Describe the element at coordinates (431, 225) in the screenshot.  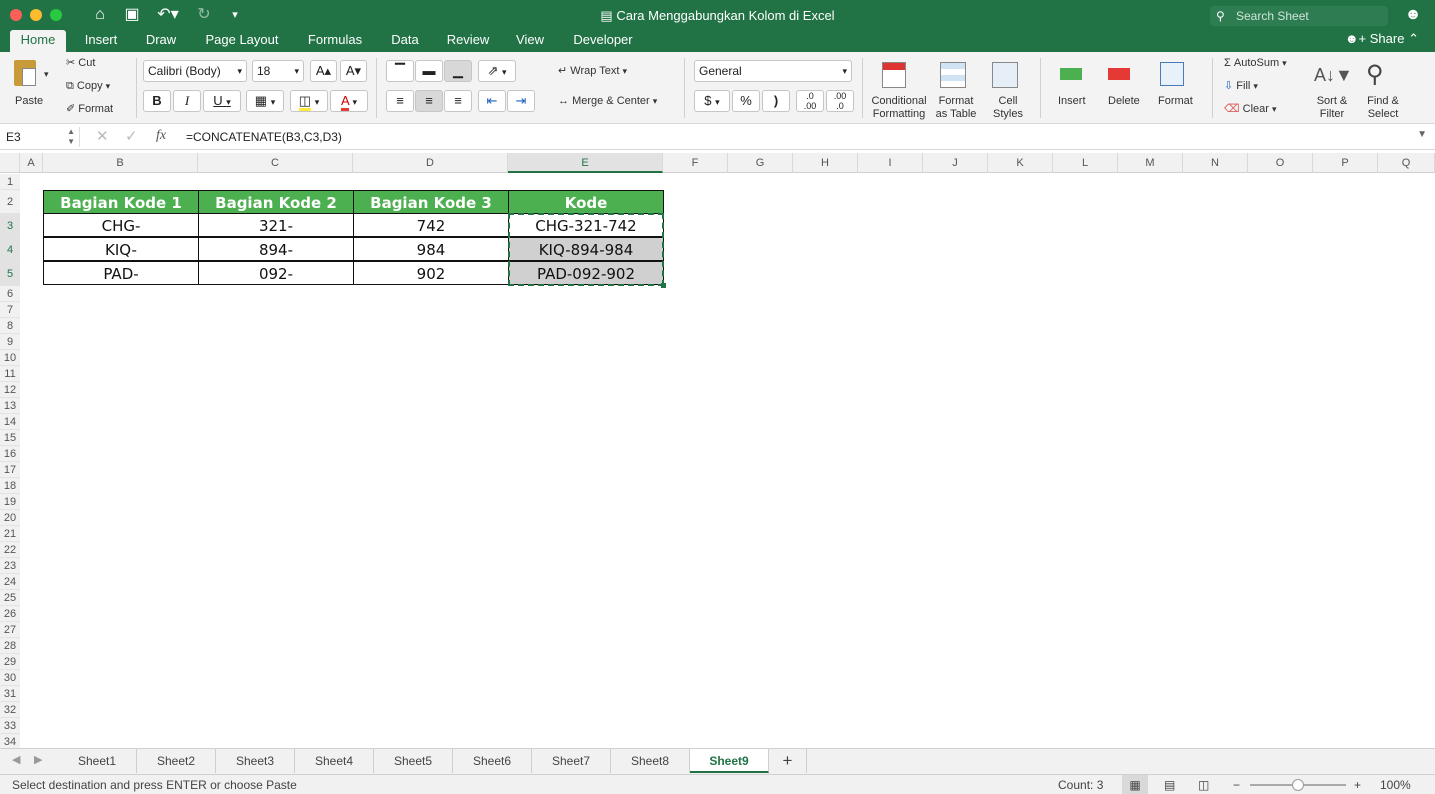
I see `table-cell: 742` at that location.